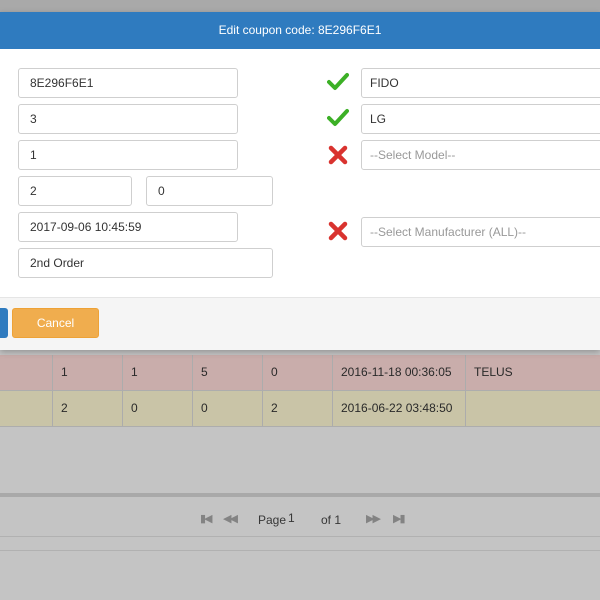 The image size is (600, 600). I want to click on model-select-placeholder: --Select Model--, so click(413, 155).